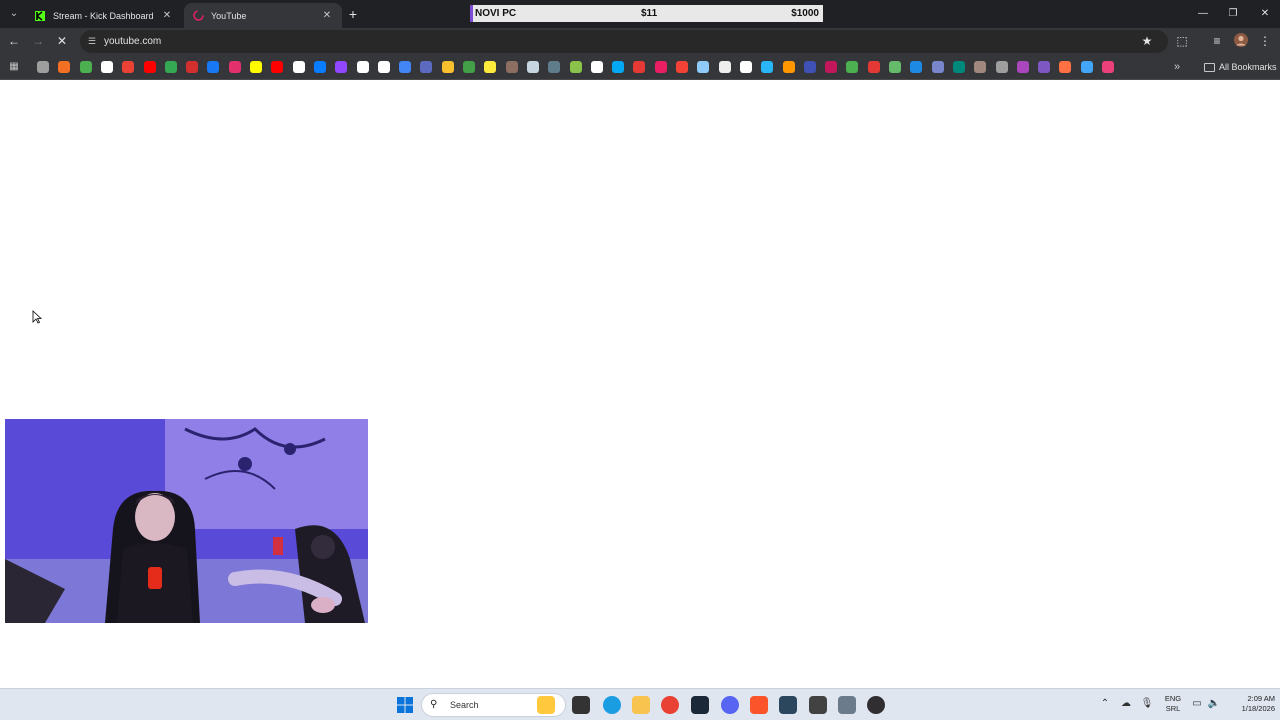  What do you see at coordinates (1265, 41) in the screenshot?
I see `menu-icon: ⋮` at bounding box center [1265, 41].